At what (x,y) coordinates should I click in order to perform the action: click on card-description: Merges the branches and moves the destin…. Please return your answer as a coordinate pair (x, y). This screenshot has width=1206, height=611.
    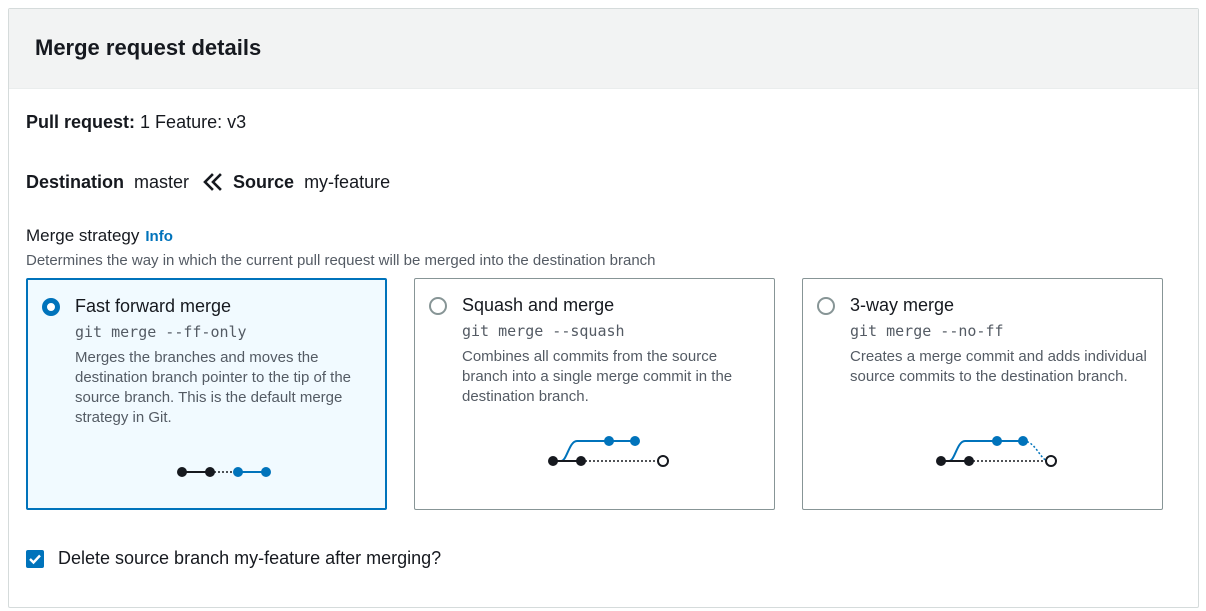
    Looking at the image, I should click on (213, 387).